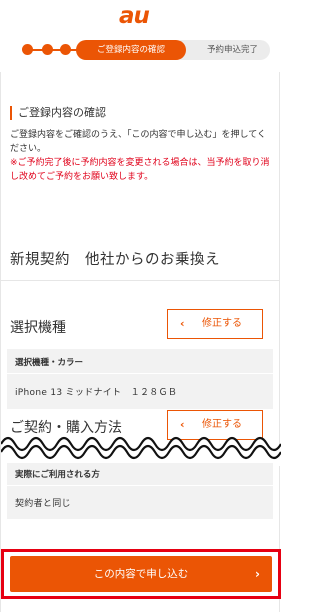  I want to click on edit-device-label: 修正する, so click(222, 323).